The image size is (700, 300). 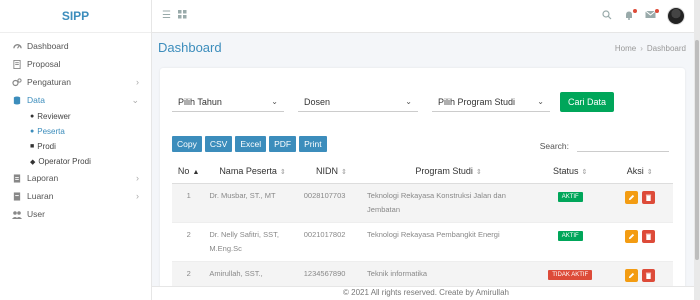 I want to click on csv-button: CSV, so click(x=218, y=144).